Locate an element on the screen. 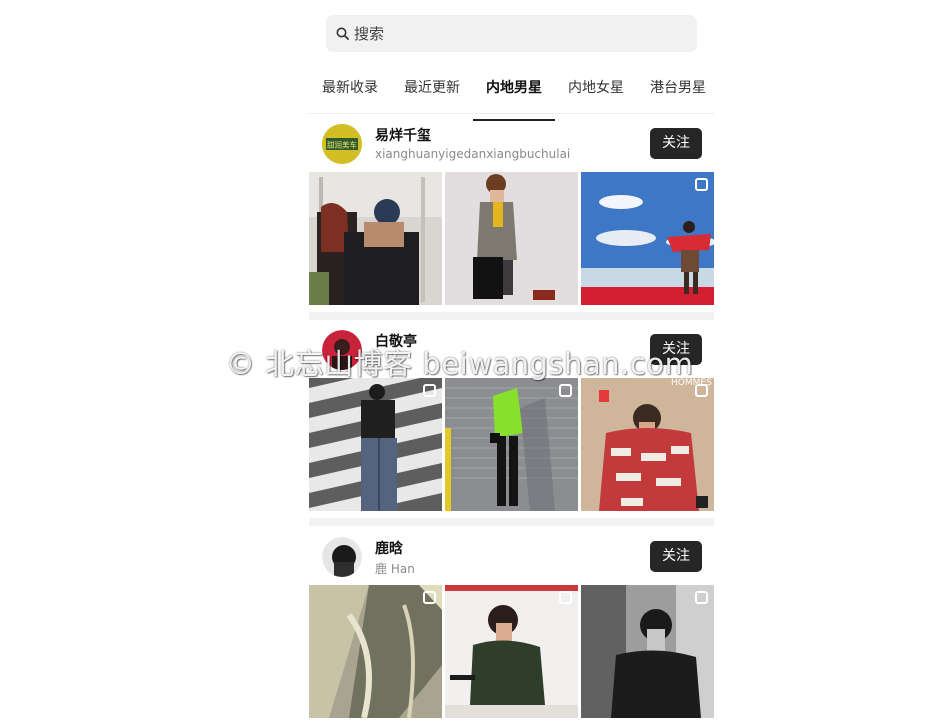 The height and width of the screenshot is (726, 933). search-icon is located at coordinates (342, 33).